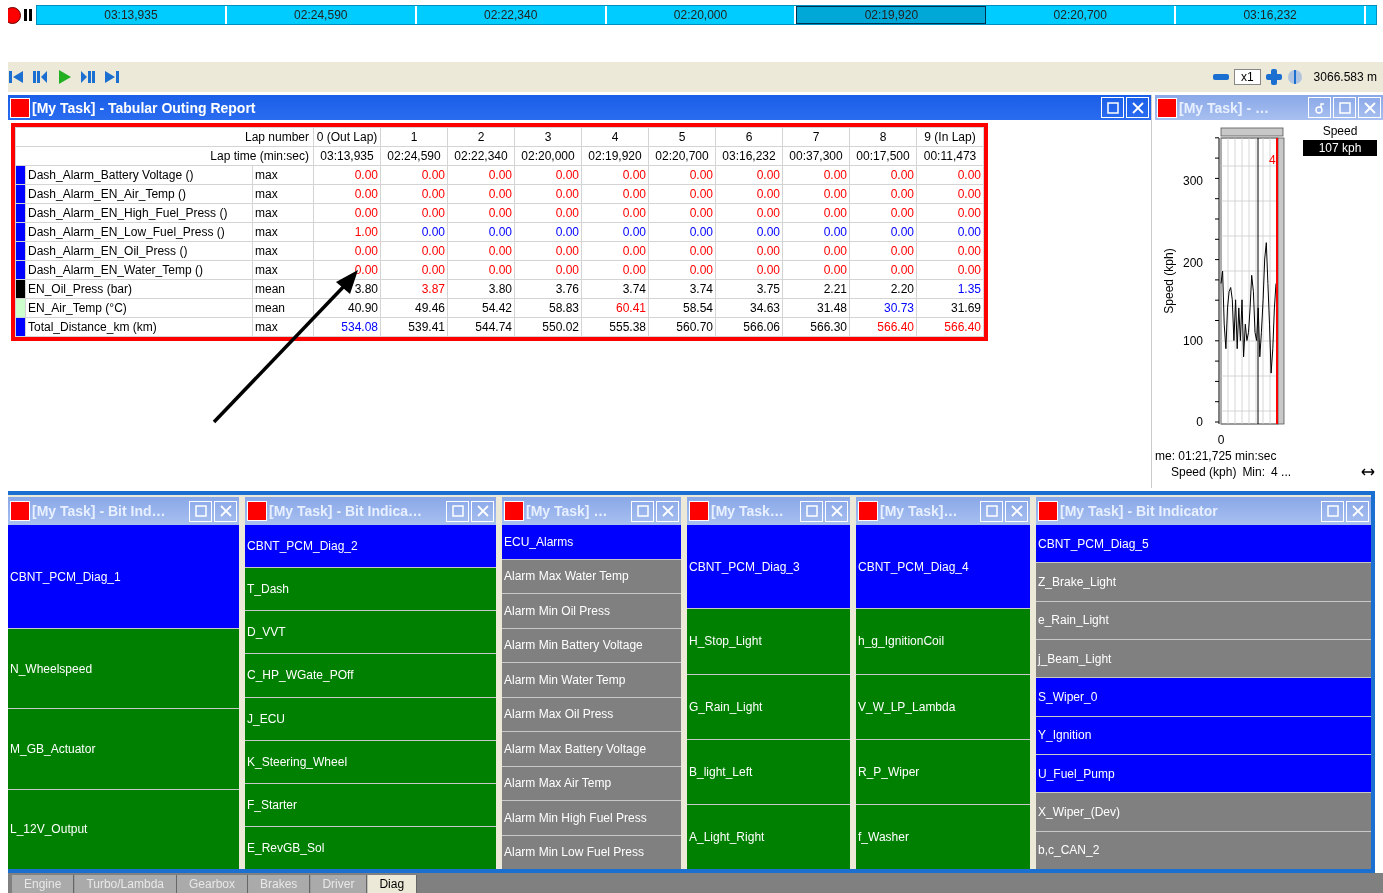 This screenshot has width=1383, height=893. Describe the element at coordinates (883, 156) in the screenshot. I see `lap-time-header: 00:17,500` at that location.